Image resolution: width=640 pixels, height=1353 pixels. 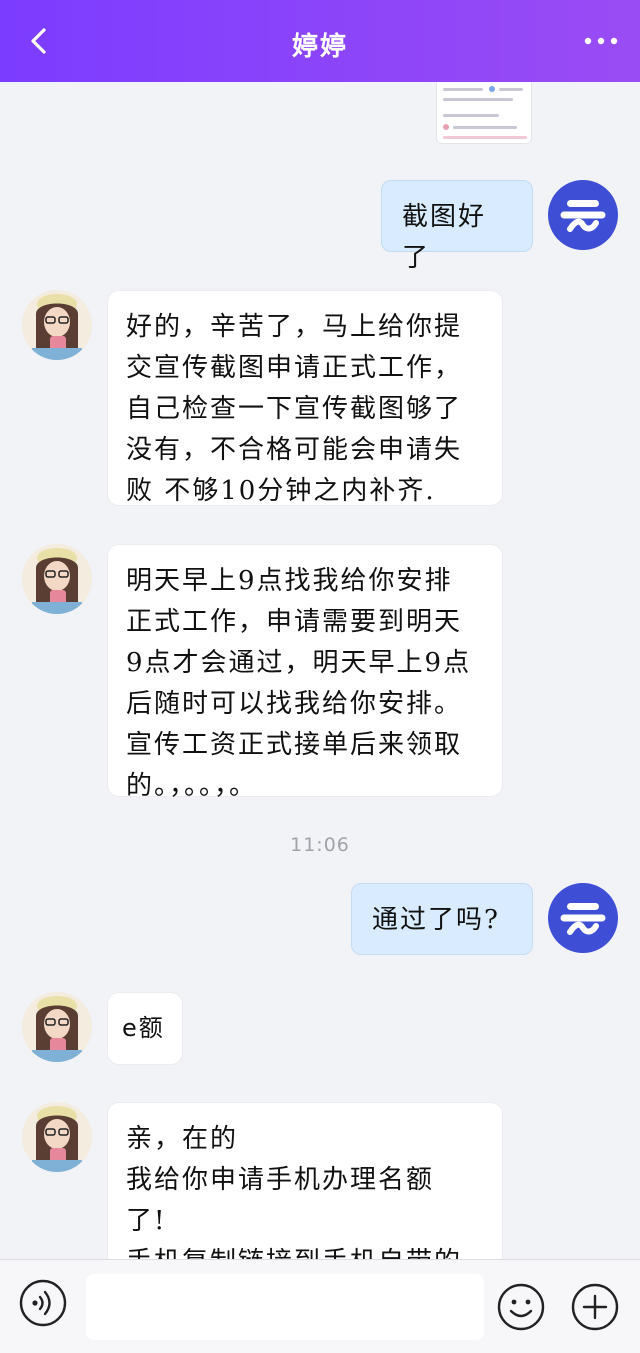 What do you see at coordinates (285, 1307) in the screenshot?
I see `message-input` at bounding box center [285, 1307].